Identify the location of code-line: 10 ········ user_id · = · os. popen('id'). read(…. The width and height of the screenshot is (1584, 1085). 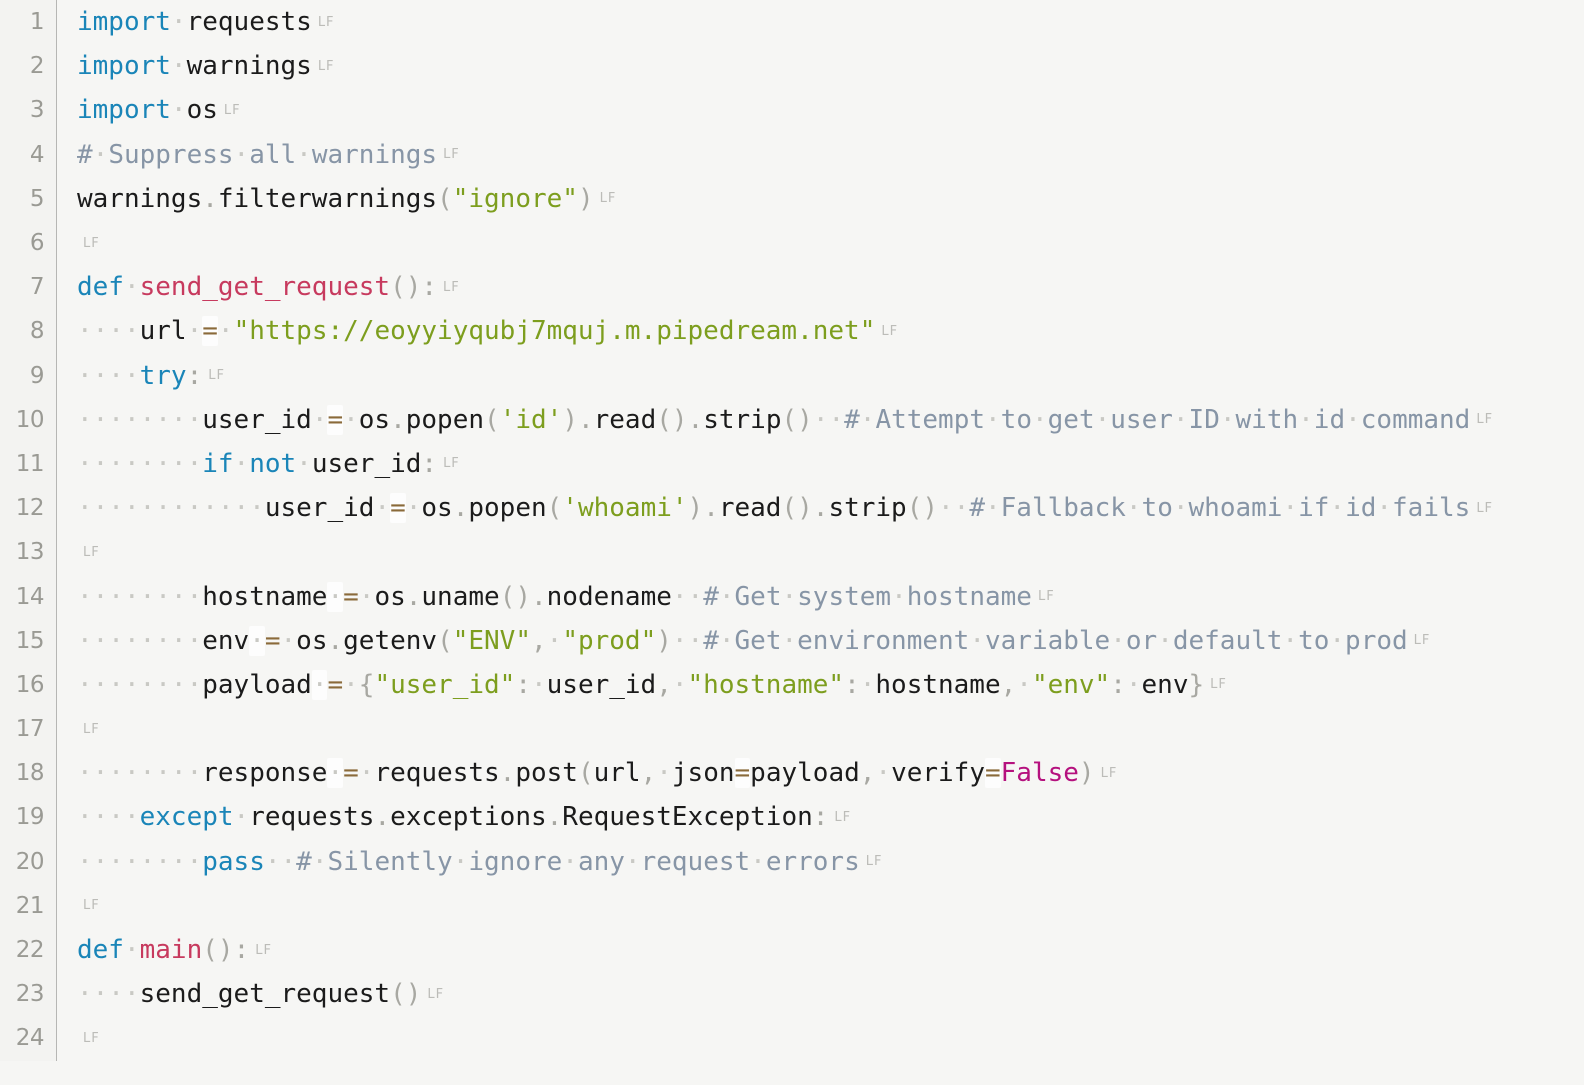
(792, 419).